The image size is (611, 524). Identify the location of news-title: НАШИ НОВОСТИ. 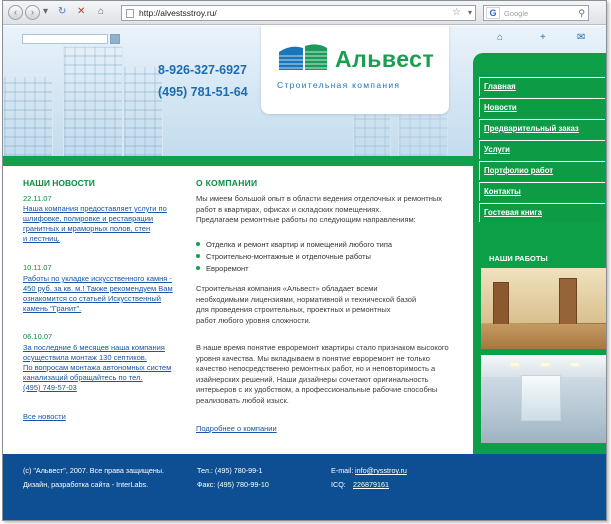
(59, 183).